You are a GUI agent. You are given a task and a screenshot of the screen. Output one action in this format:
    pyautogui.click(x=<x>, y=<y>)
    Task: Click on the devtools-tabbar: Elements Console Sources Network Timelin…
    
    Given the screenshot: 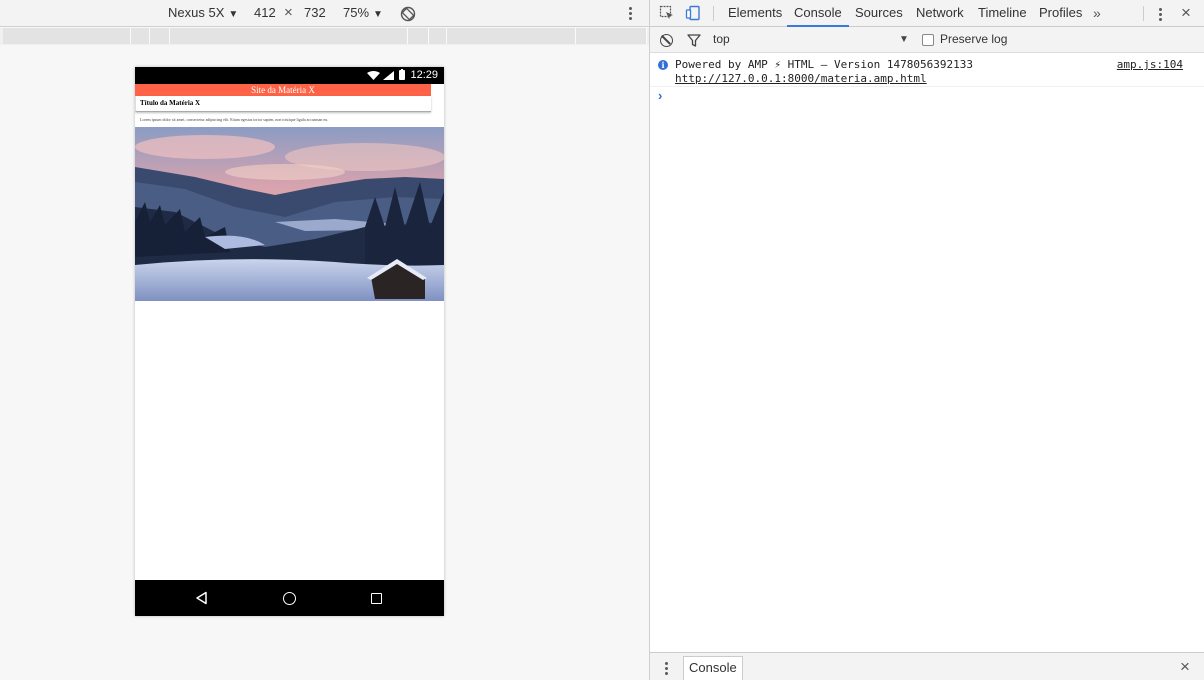 What is the action you would take?
    pyautogui.click(x=927, y=13)
    